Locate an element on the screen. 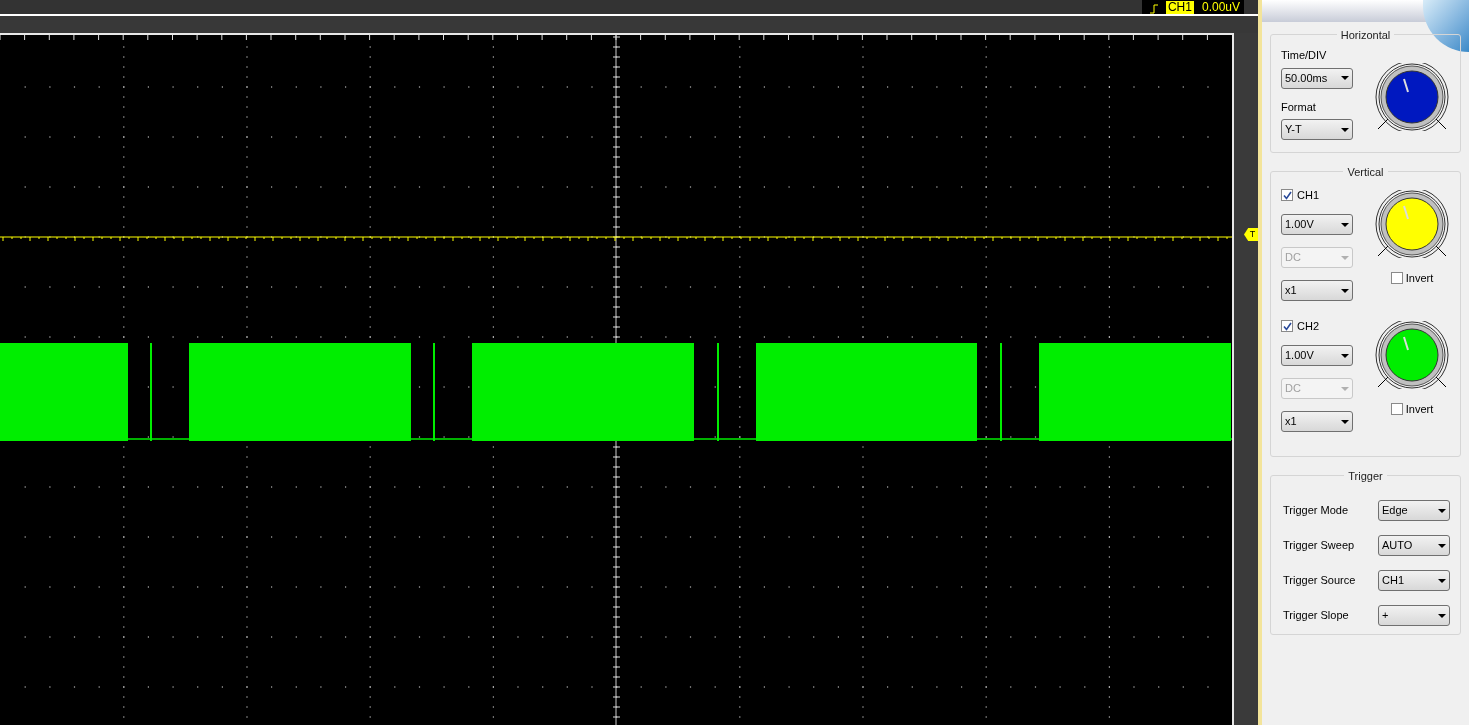 The width and height of the screenshot is (1469, 725). dropdown: 50.00ms is located at coordinates (1317, 78).